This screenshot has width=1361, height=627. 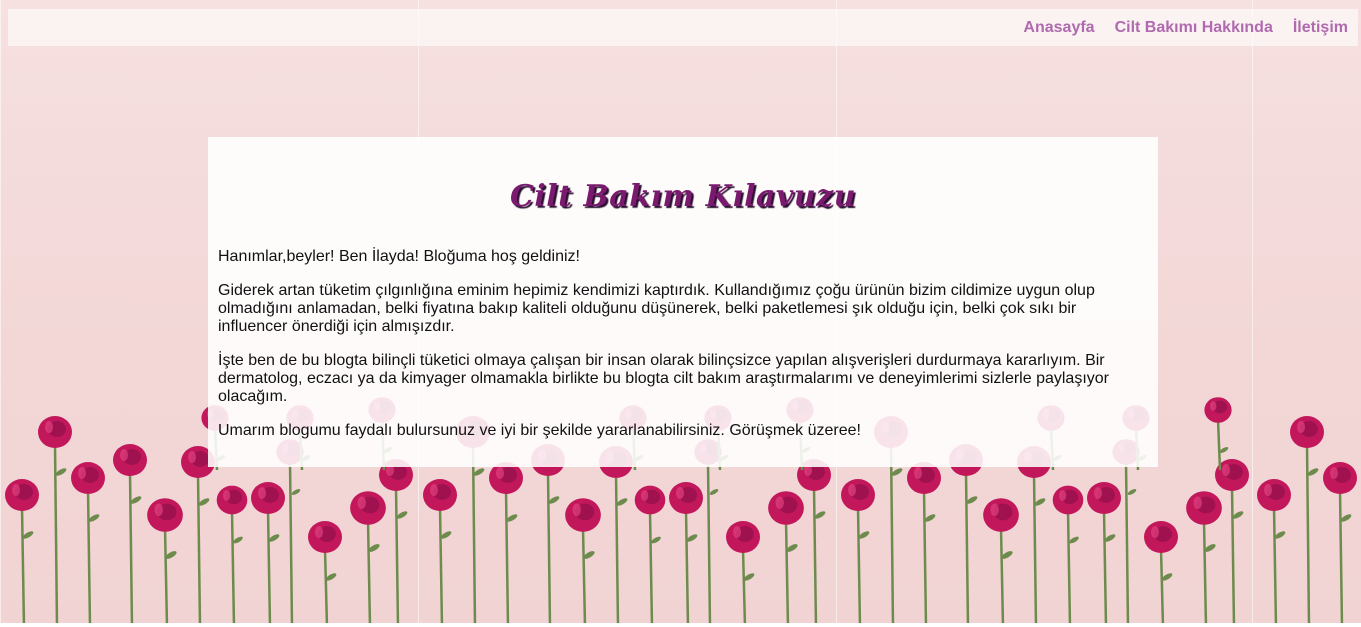 What do you see at coordinates (1307, 521) in the screenshot?
I see `roses-illustration` at bounding box center [1307, 521].